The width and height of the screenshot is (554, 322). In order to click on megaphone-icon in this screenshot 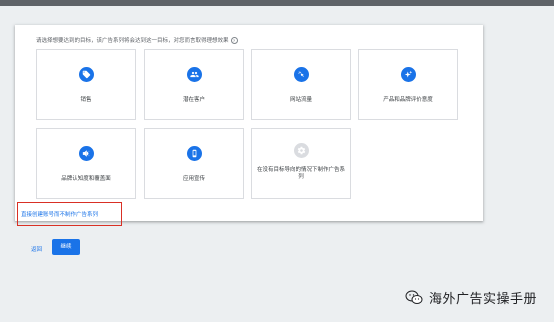, I will do `click(86, 153)`.